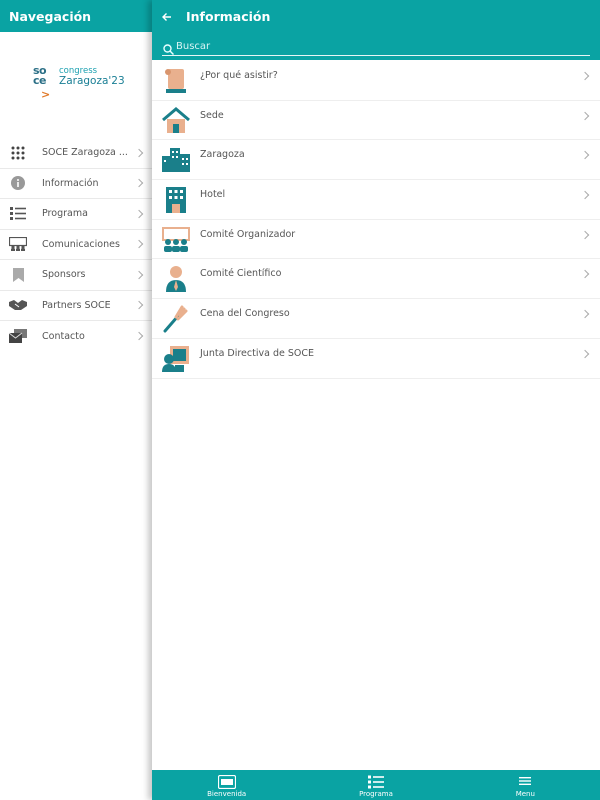  I want to click on info-item-cena-del-congreso: Cena del Congreso, so click(376, 319).